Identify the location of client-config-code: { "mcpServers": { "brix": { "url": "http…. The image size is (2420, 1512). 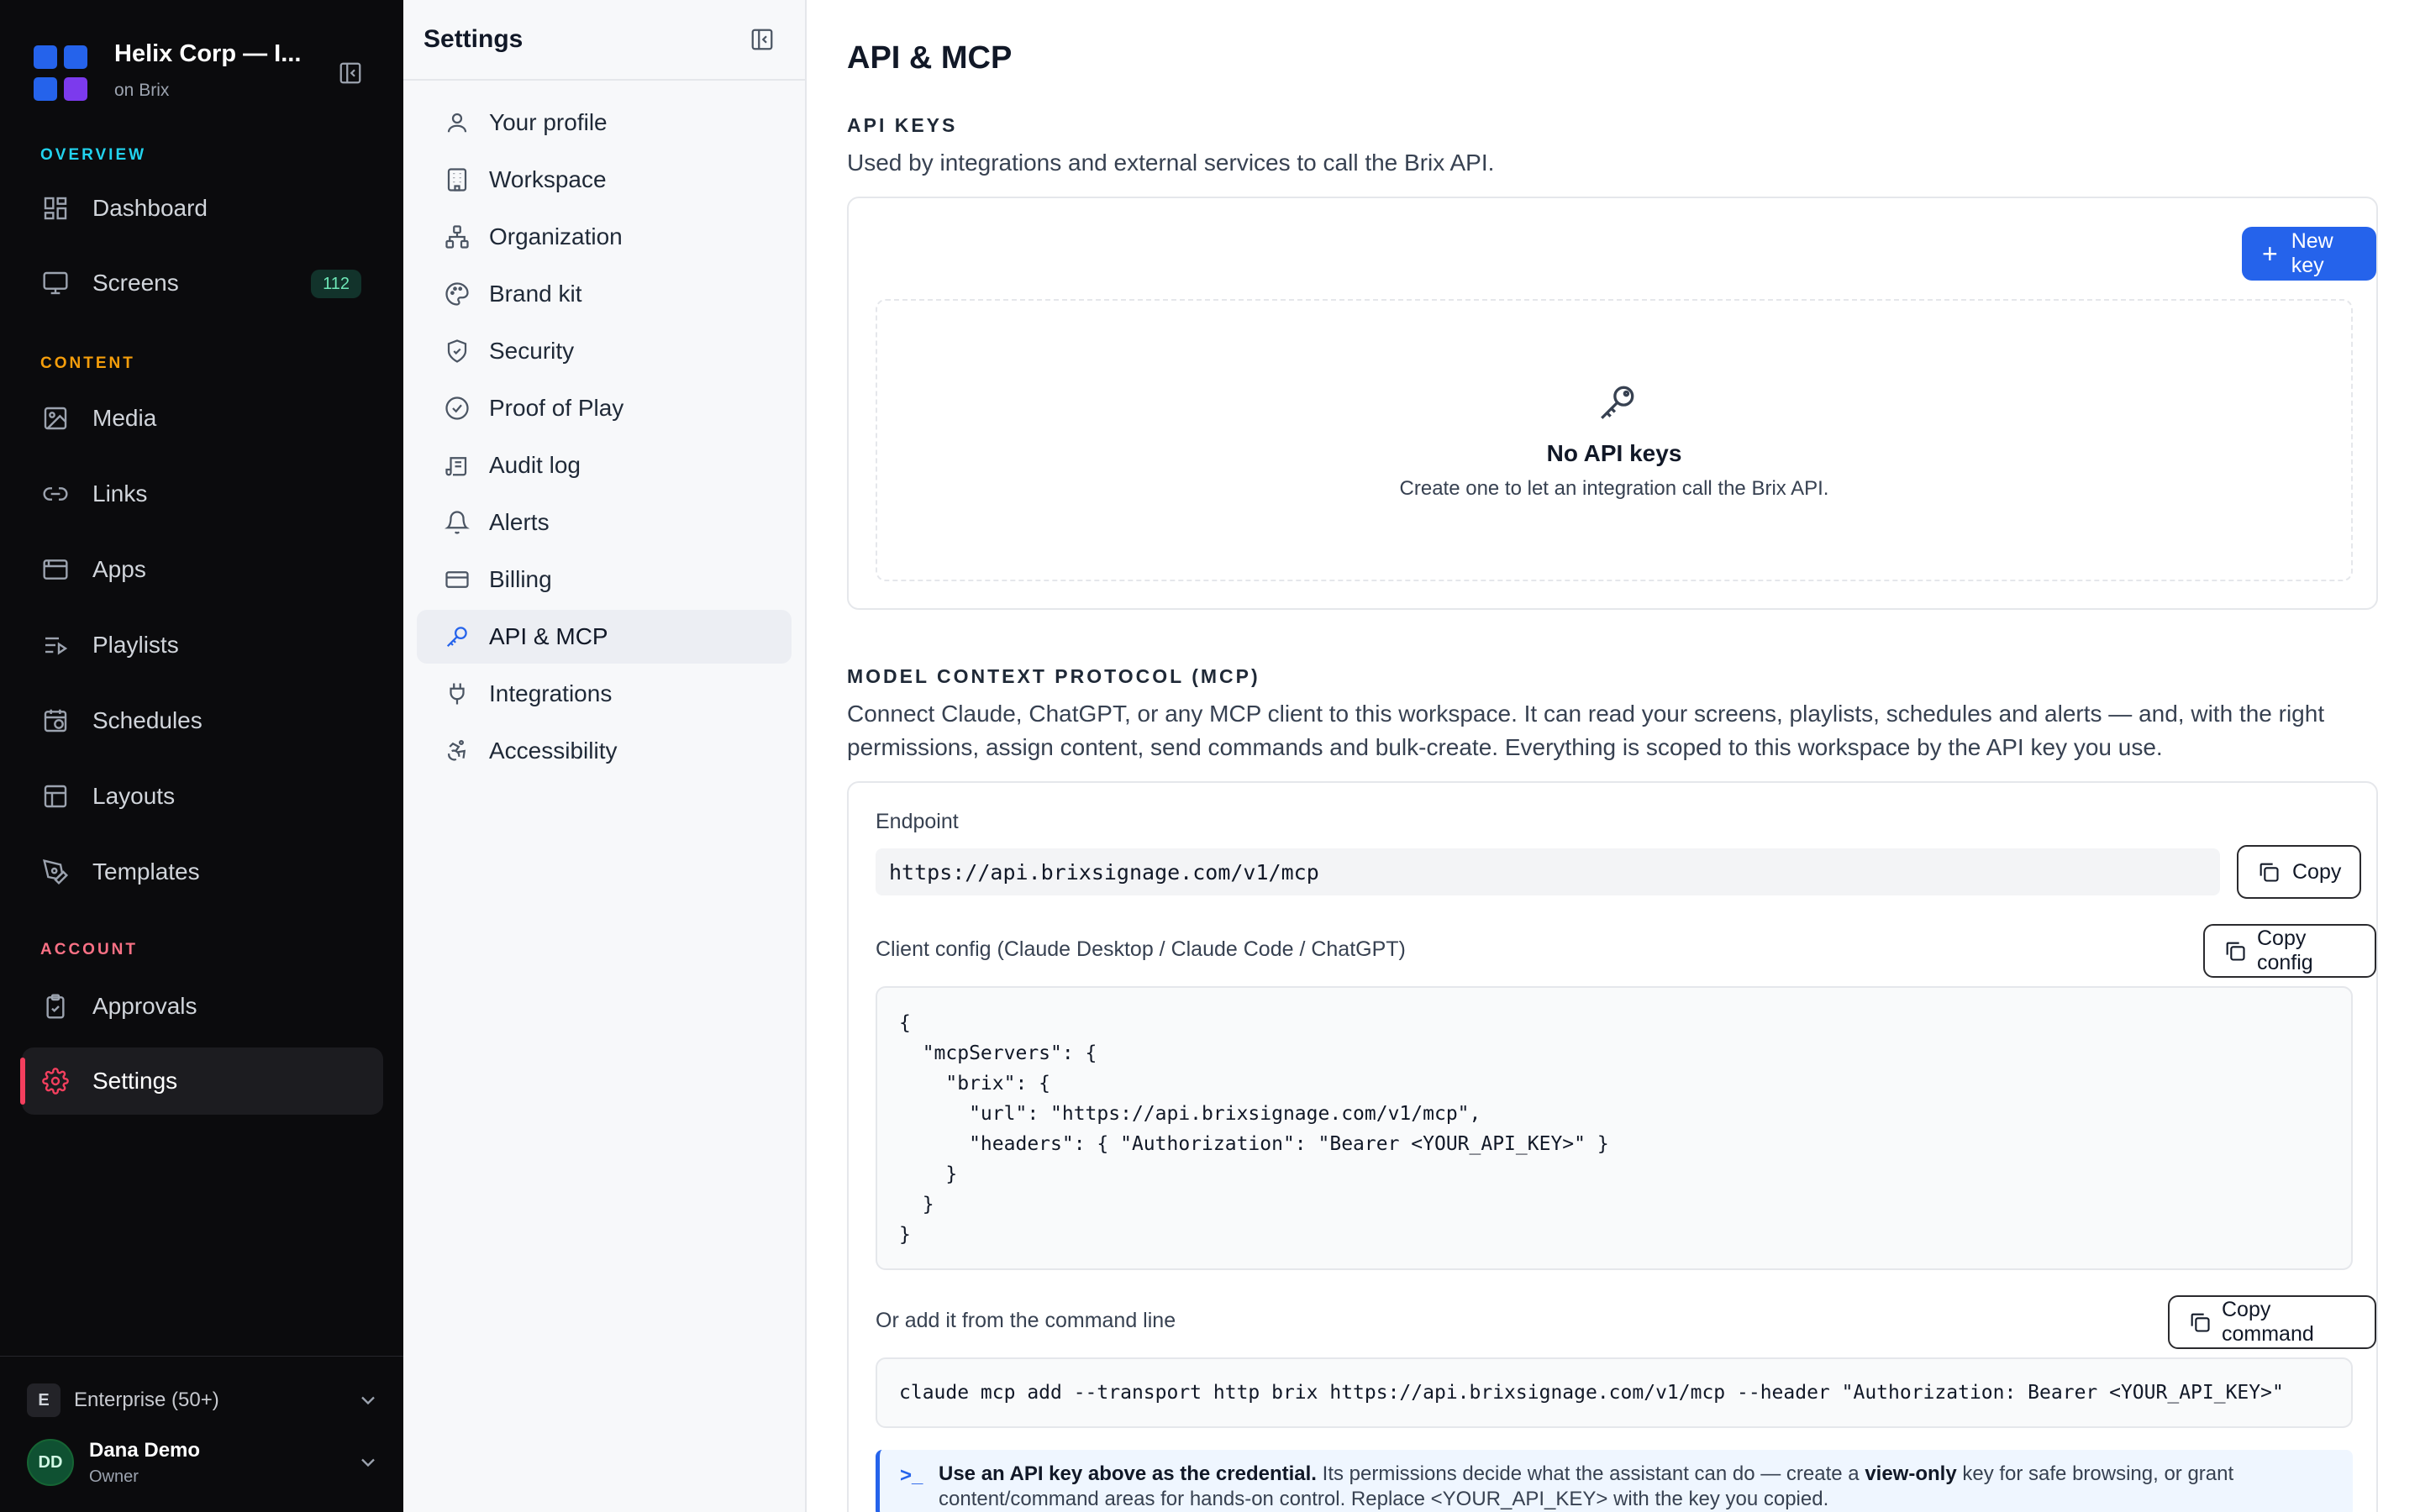
(1615, 1128).